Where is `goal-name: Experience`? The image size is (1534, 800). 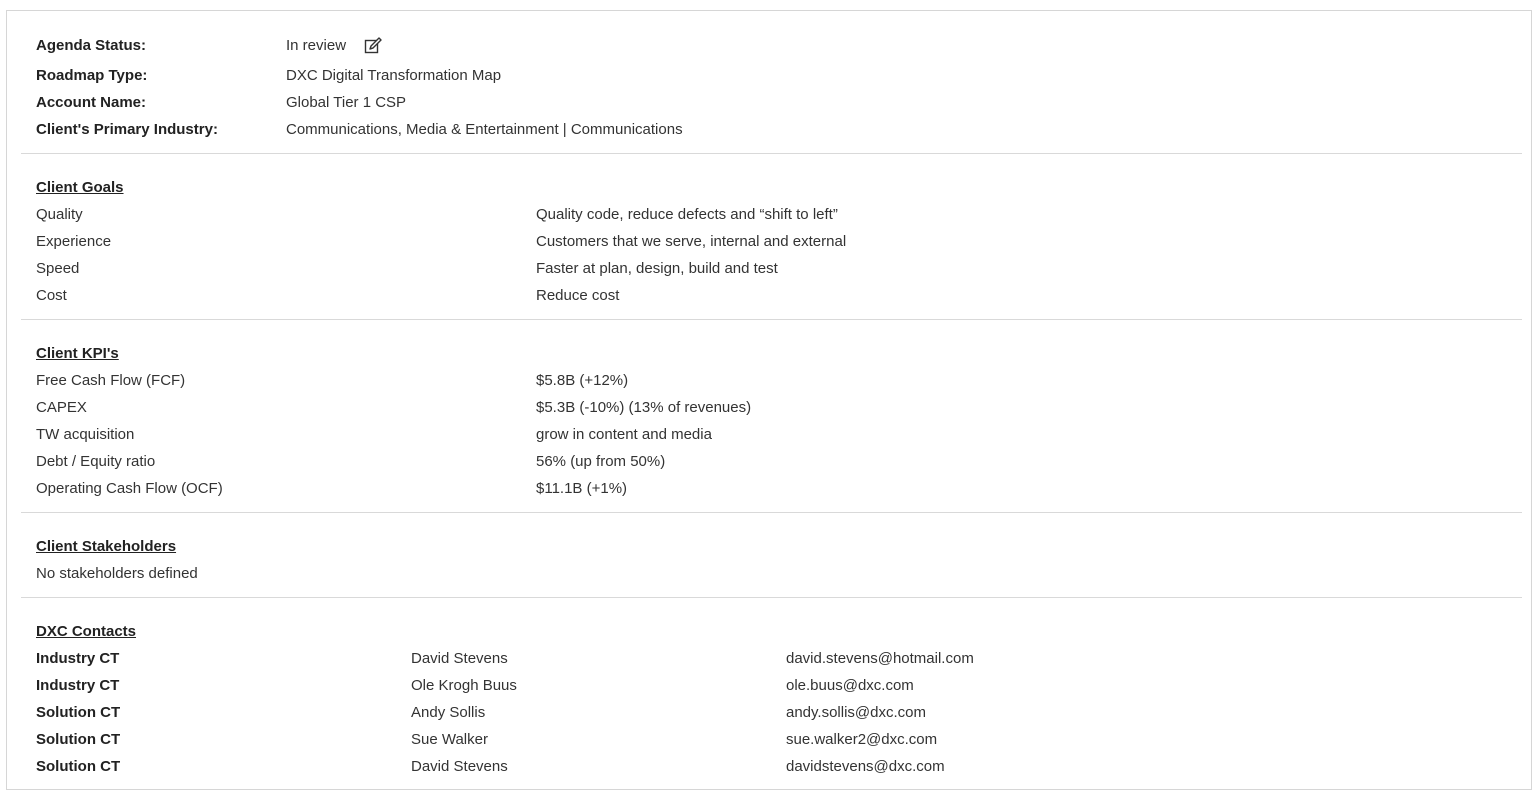
goal-name: Experience is located at coordinates (74, 241).